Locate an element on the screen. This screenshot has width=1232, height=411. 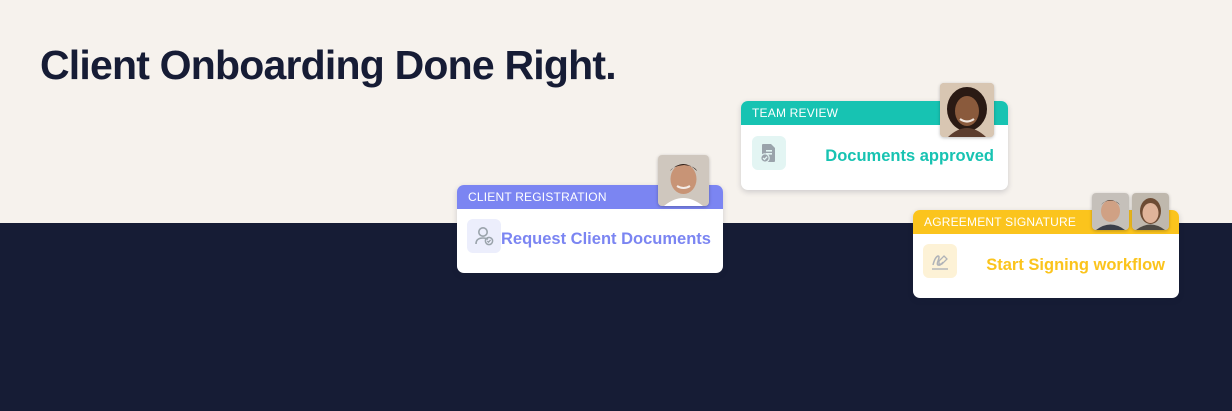
reviewer-avatar is located at coordinates (967, 110).